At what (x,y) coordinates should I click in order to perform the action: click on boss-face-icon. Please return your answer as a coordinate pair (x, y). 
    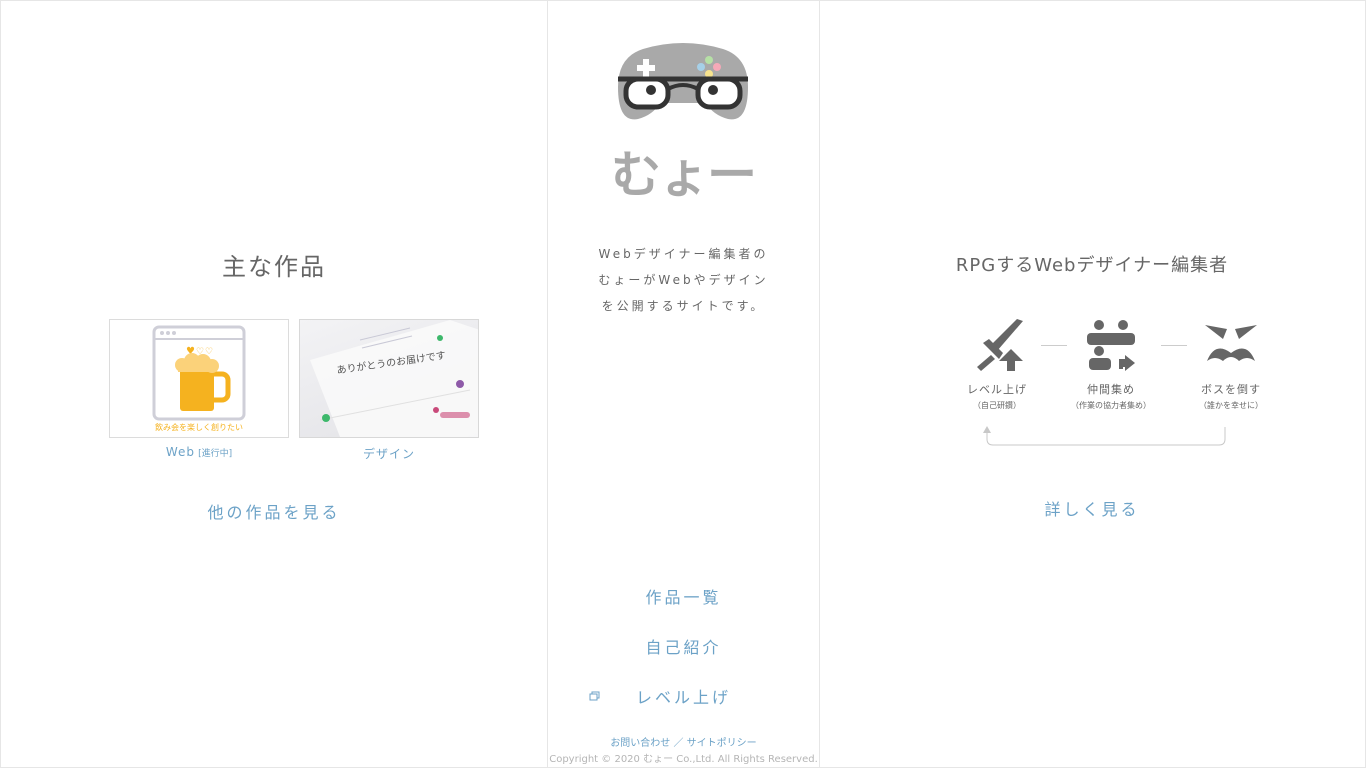
    Looking at the image, I should click on (1231, 343).